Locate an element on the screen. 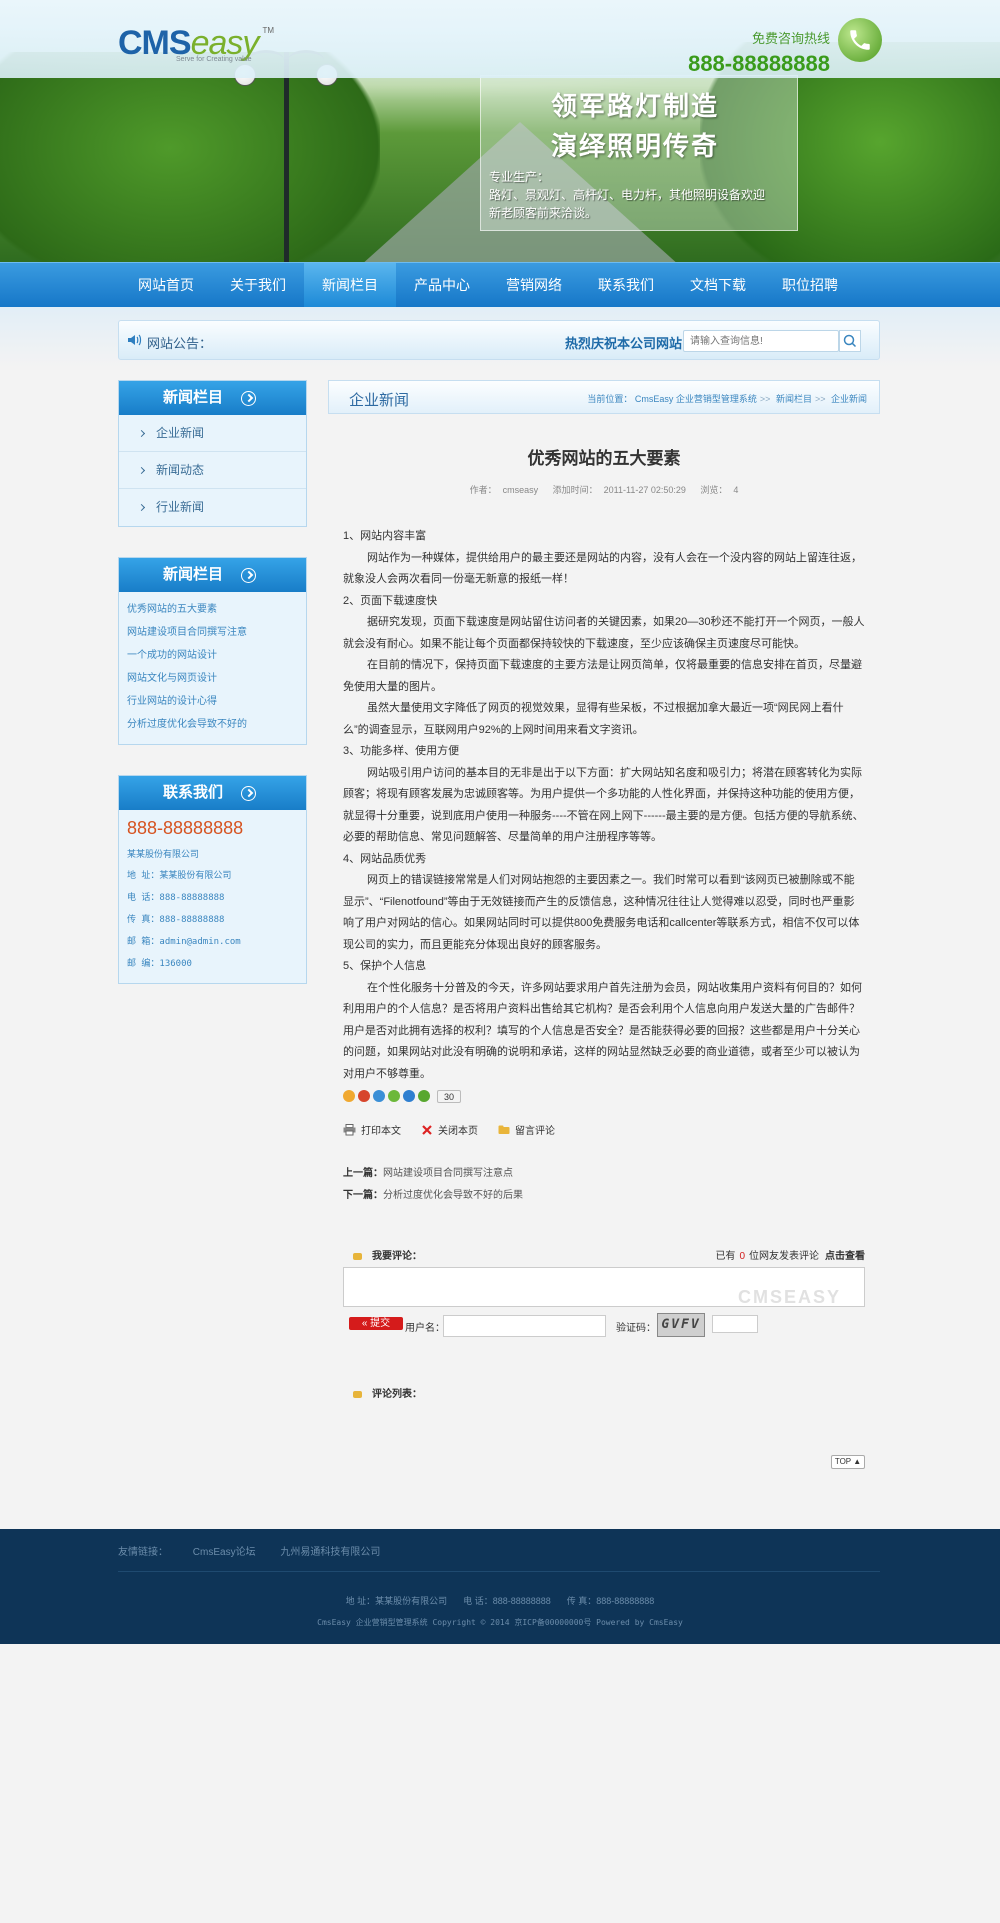 This screenshot has height=1923, width=1000. search-button is located at coordinates (850, 341).